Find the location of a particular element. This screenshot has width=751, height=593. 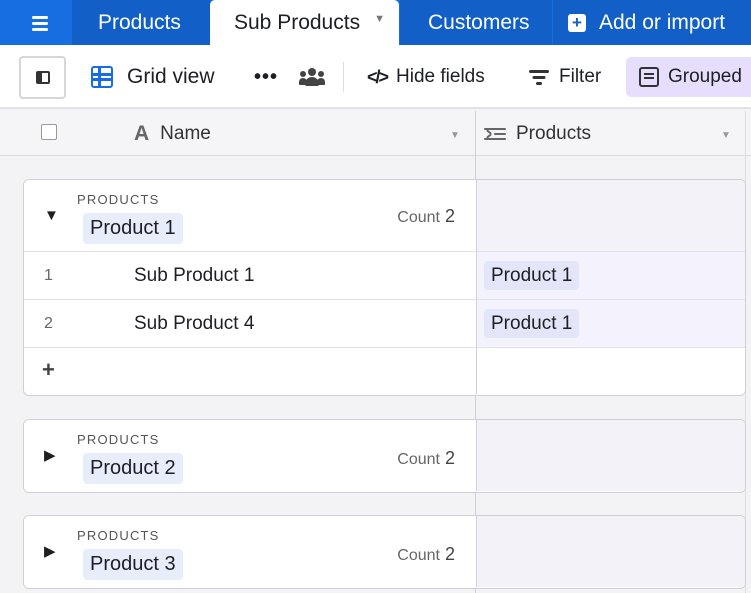

toolbar-divider is located at coordinates (343, 77).